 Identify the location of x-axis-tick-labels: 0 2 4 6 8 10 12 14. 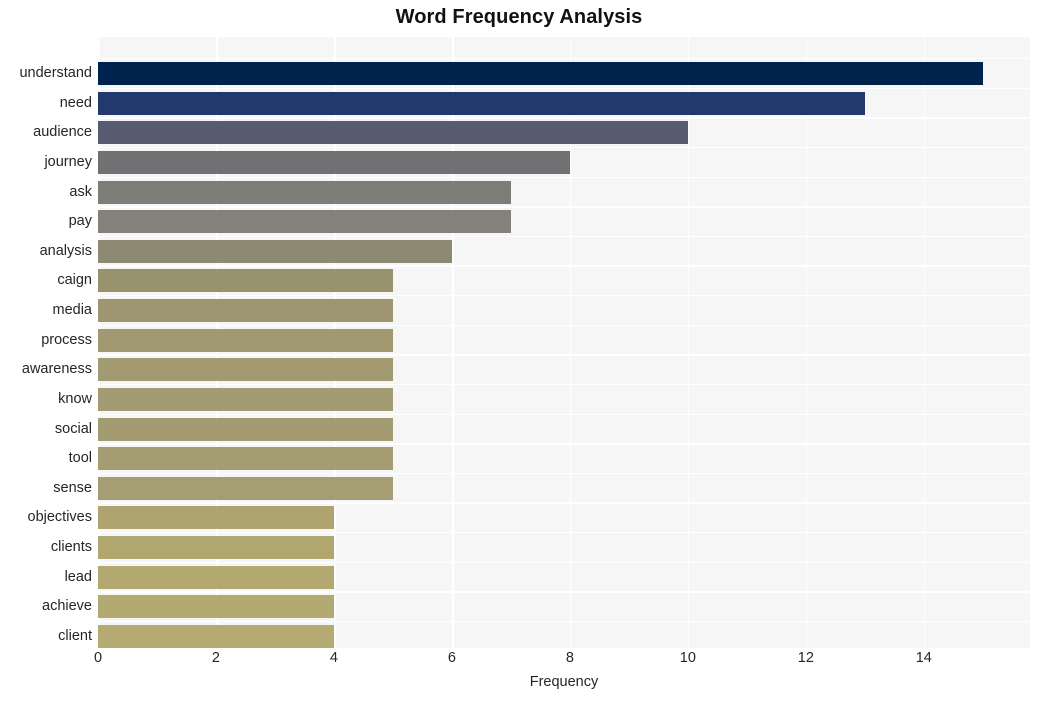
(519, 662).